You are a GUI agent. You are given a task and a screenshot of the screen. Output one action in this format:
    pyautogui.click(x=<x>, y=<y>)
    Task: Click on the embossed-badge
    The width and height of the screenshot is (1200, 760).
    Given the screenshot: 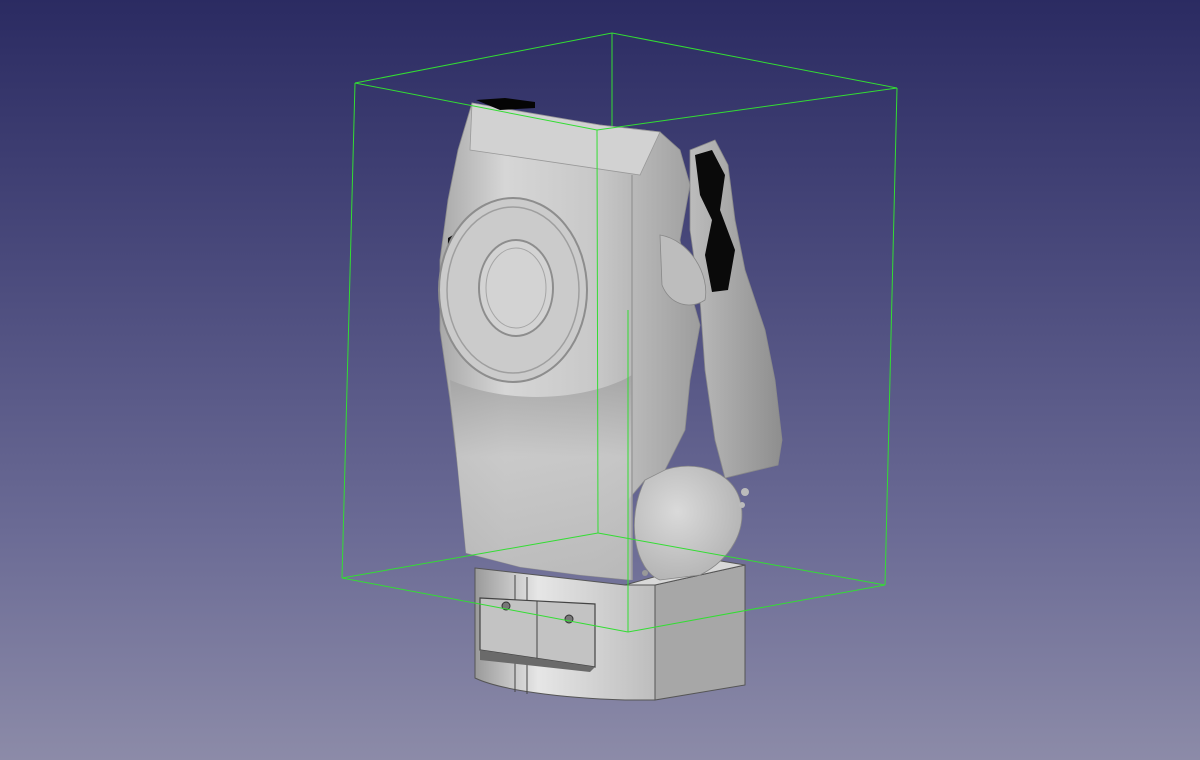 What is the action you would take?
    pyautogui.click(x=513, y=290)
    